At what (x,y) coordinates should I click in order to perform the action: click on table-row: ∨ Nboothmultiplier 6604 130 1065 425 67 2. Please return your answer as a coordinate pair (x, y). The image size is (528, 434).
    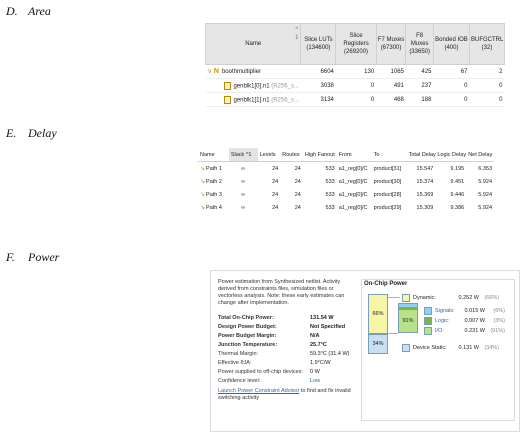
    Looking at the image, I should click on (355, 71).